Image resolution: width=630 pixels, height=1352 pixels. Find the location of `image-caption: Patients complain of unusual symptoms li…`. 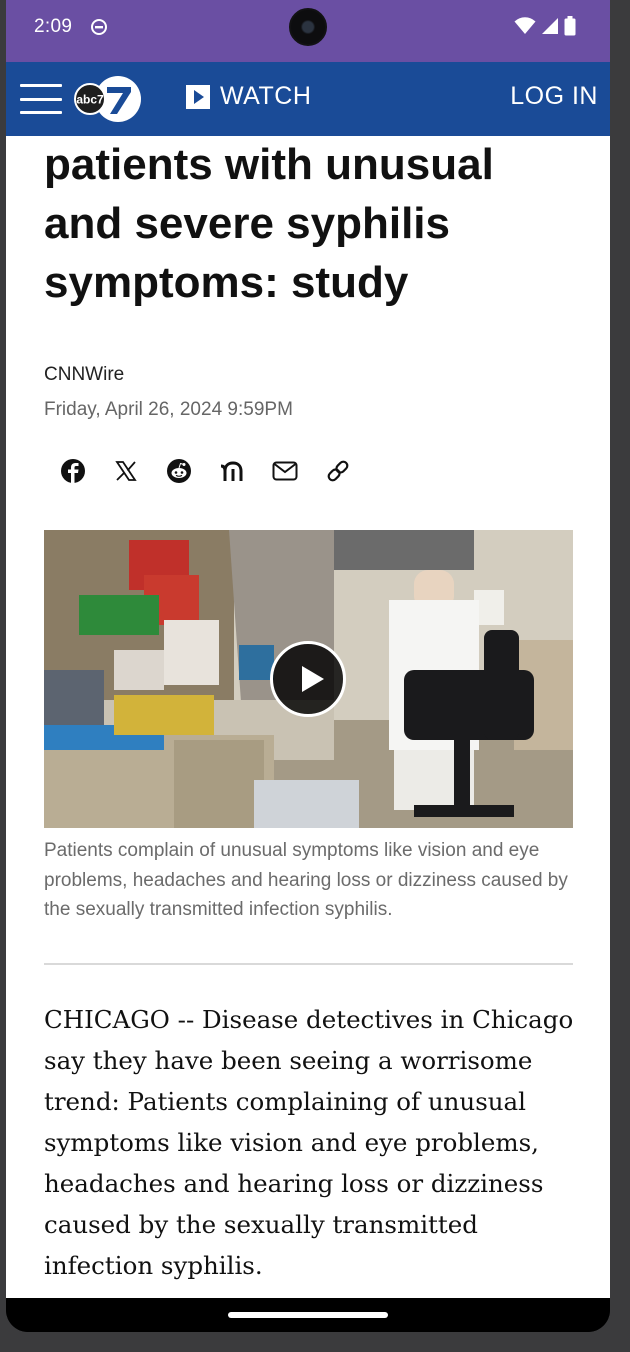

image-caption: Patients complain of unusual symptoms li… is located at coordinates (306, 880).